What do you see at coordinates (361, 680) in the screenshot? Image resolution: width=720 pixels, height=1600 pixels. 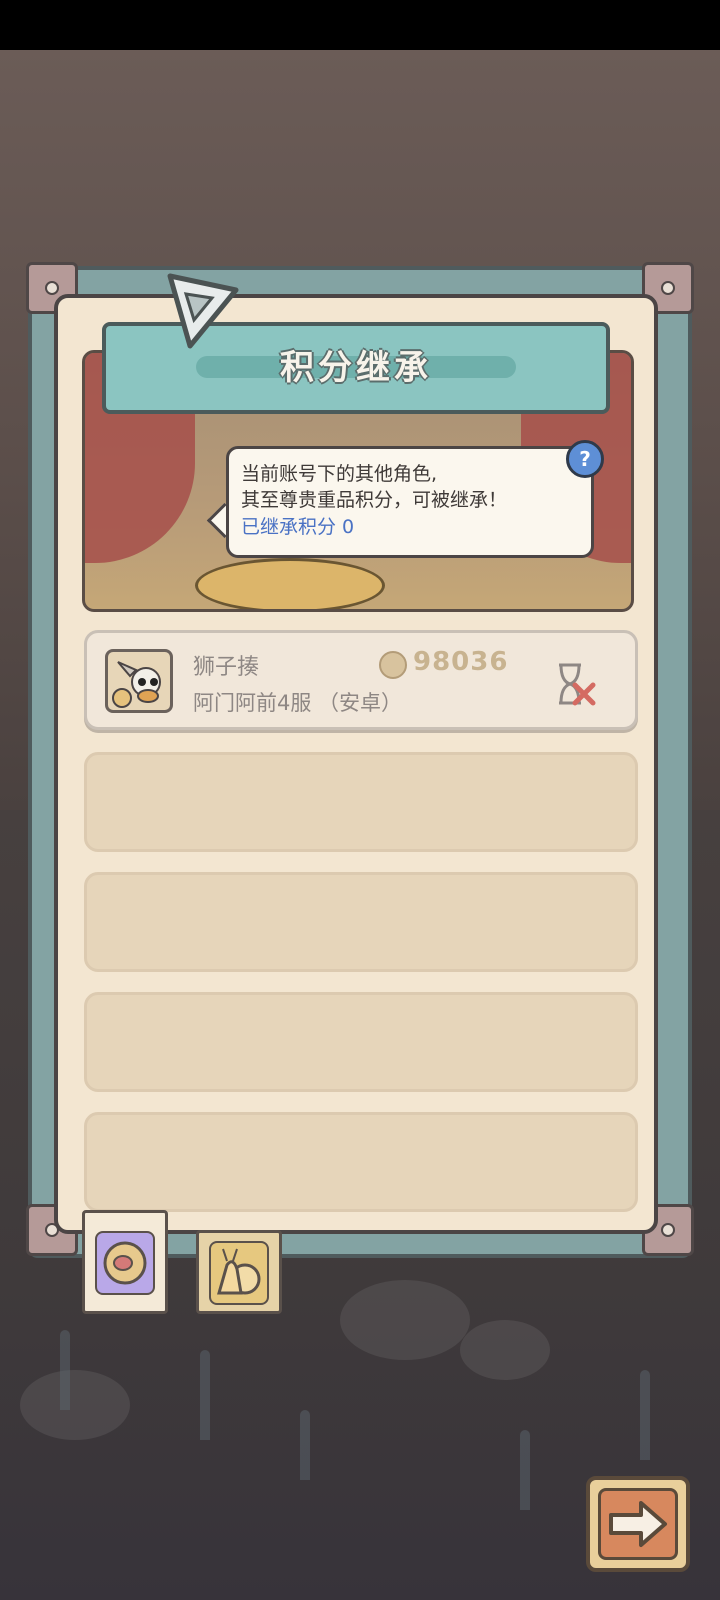 I see `character-row: 狮子揍 阿门阿前4服 （安卓） 98036` at bounding box center [361, 680].